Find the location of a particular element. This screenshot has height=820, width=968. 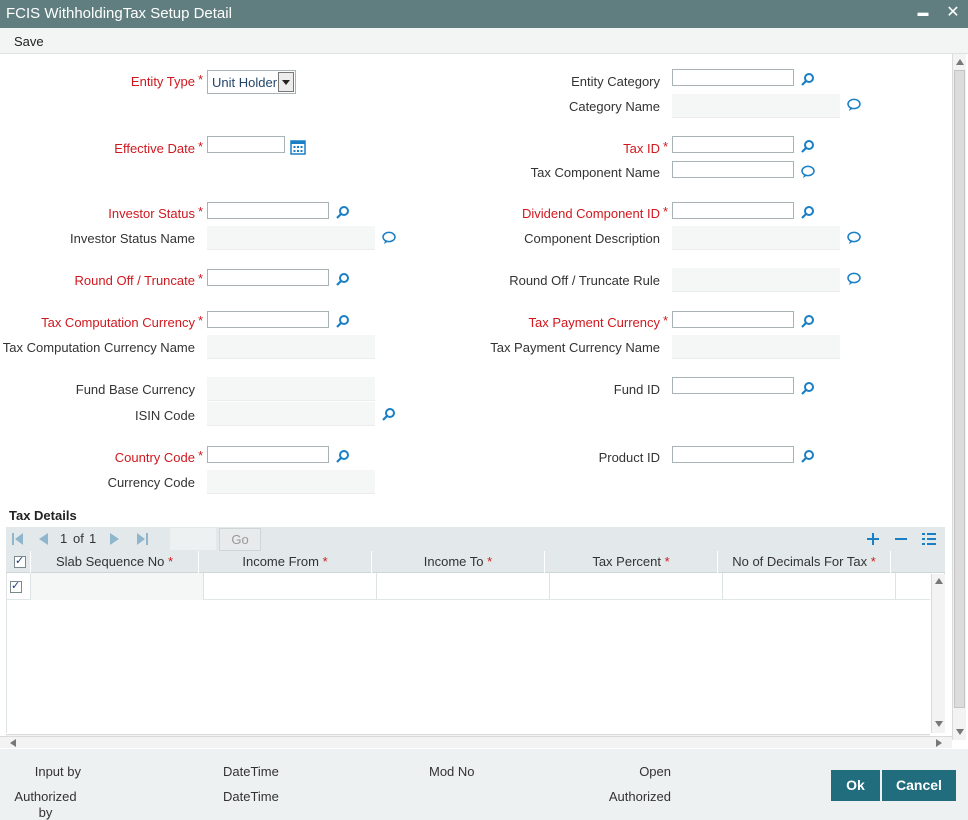

tax-computation-currency-name-field is located at coordinates (291, 347).